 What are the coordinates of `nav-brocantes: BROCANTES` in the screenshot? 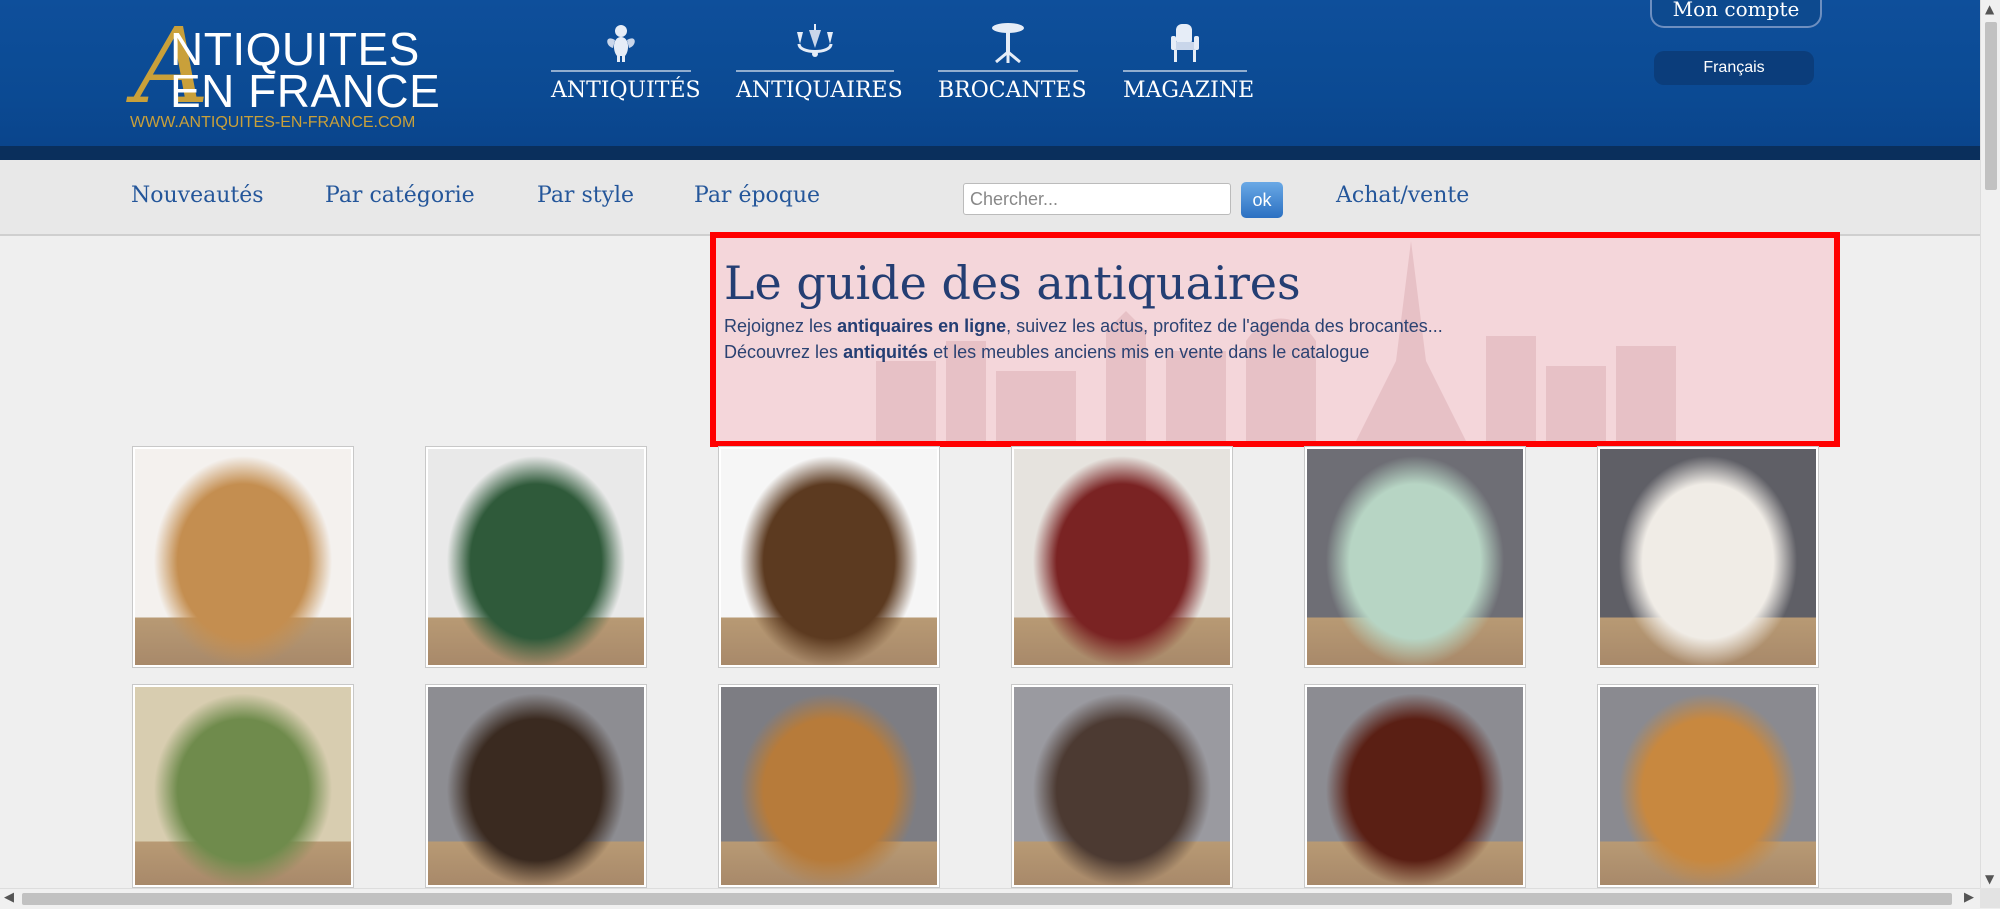 It's located at (1012, 67).